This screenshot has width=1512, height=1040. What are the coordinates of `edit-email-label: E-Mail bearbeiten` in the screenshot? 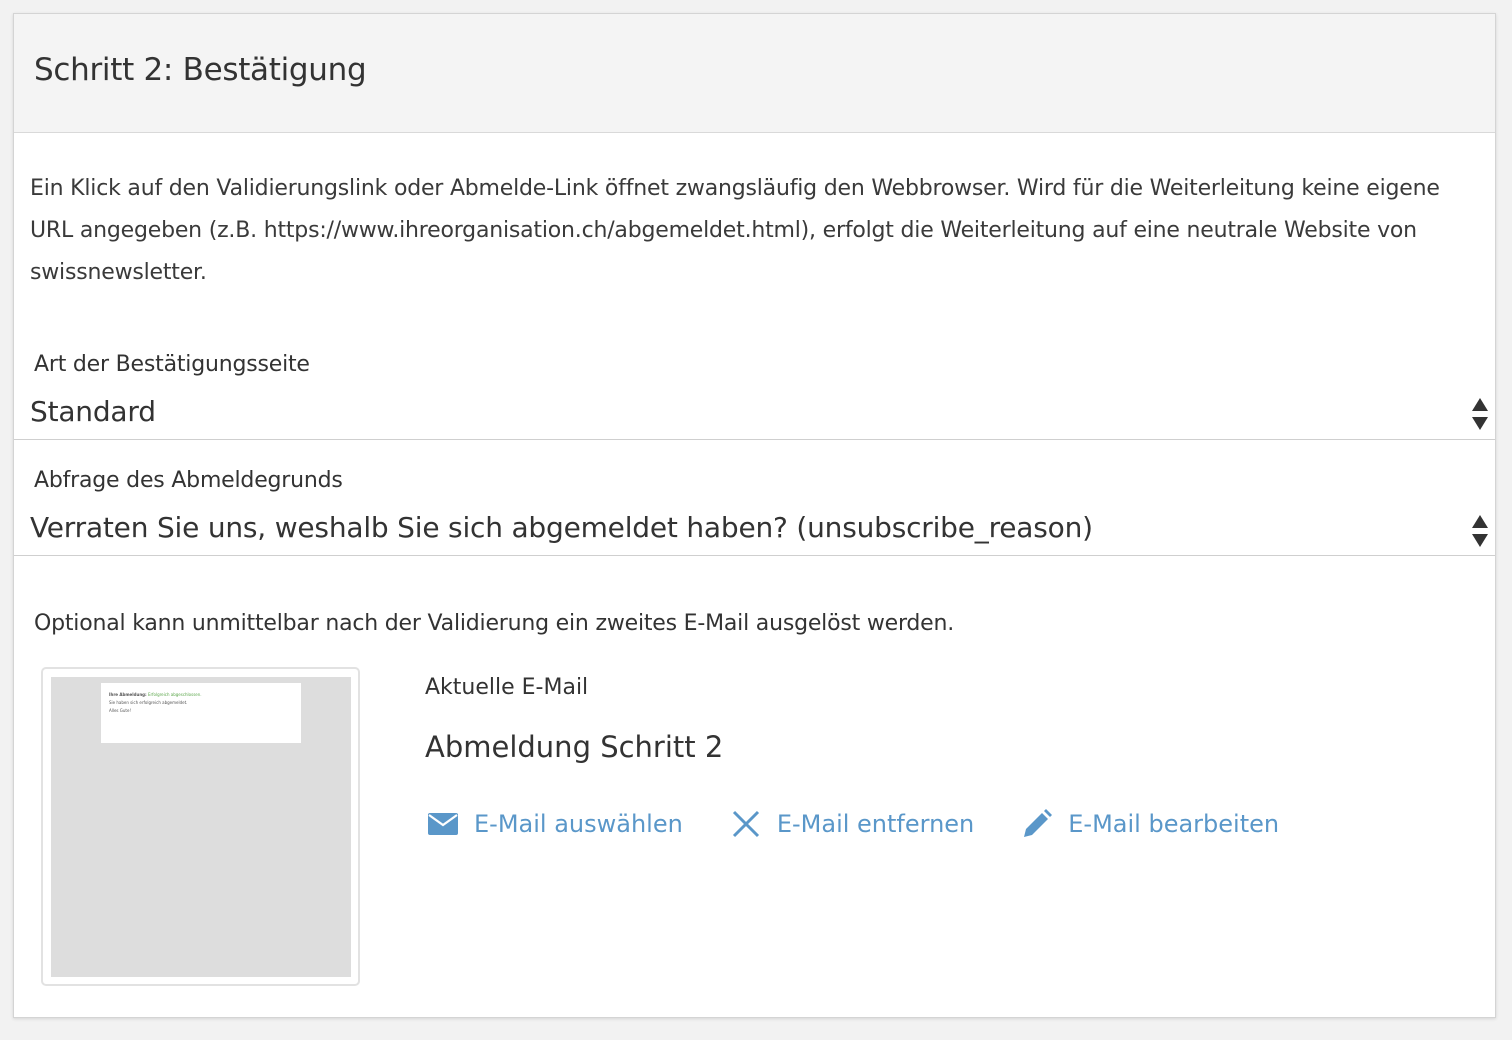 It's located at (1174, 824).